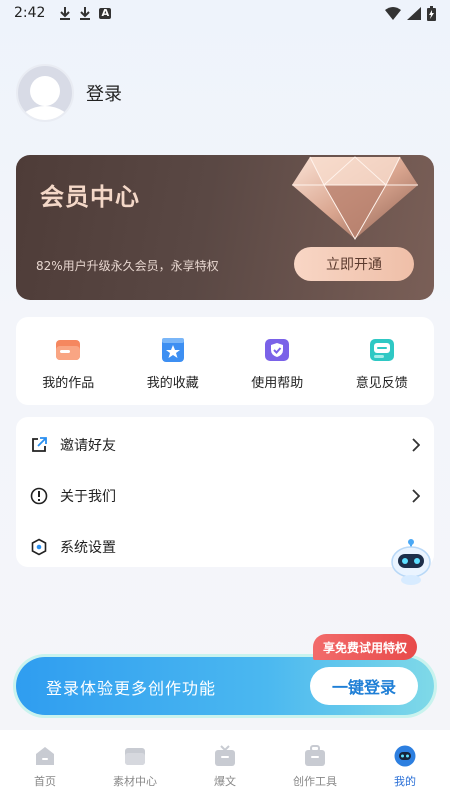 The height and width of the screenshot is (800, 450). What do you see at coordinates (135, 781) in the screenshot?
I see `tab-label: 素材中心` at bounding box center [135, 781].